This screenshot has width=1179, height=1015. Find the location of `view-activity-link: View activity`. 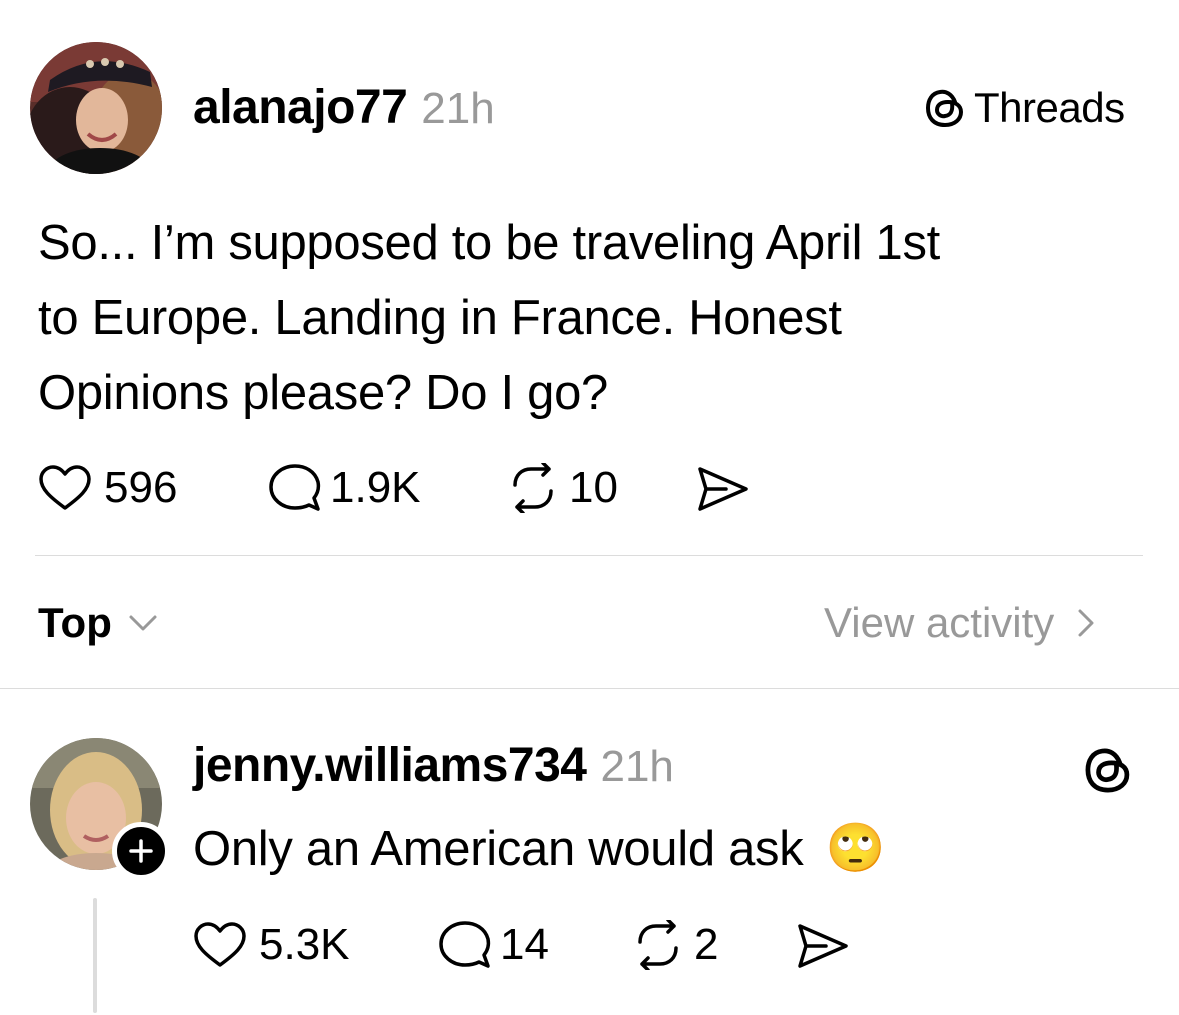

view-activity-link: View activity is located at coordinates (960, 623).